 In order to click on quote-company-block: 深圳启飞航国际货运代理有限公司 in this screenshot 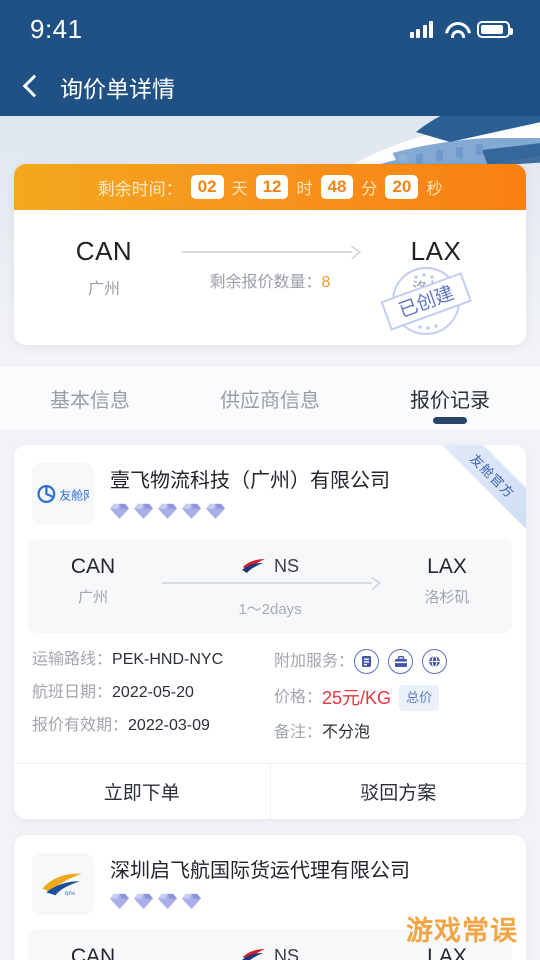, I will do `click(260, 884)`.